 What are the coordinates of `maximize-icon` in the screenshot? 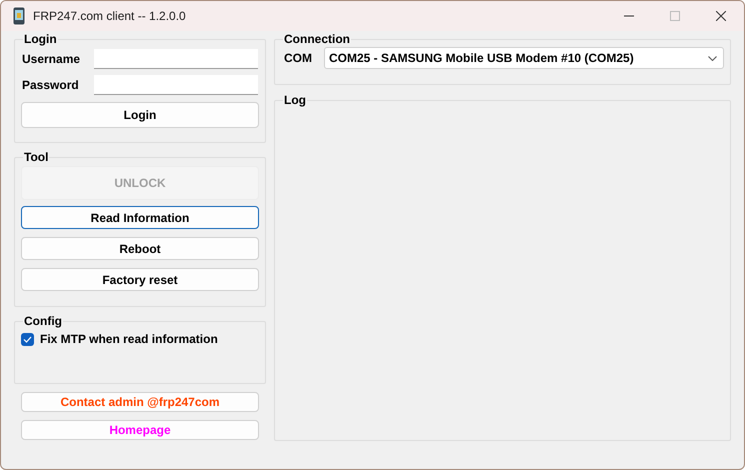 It's located at (675, 16).